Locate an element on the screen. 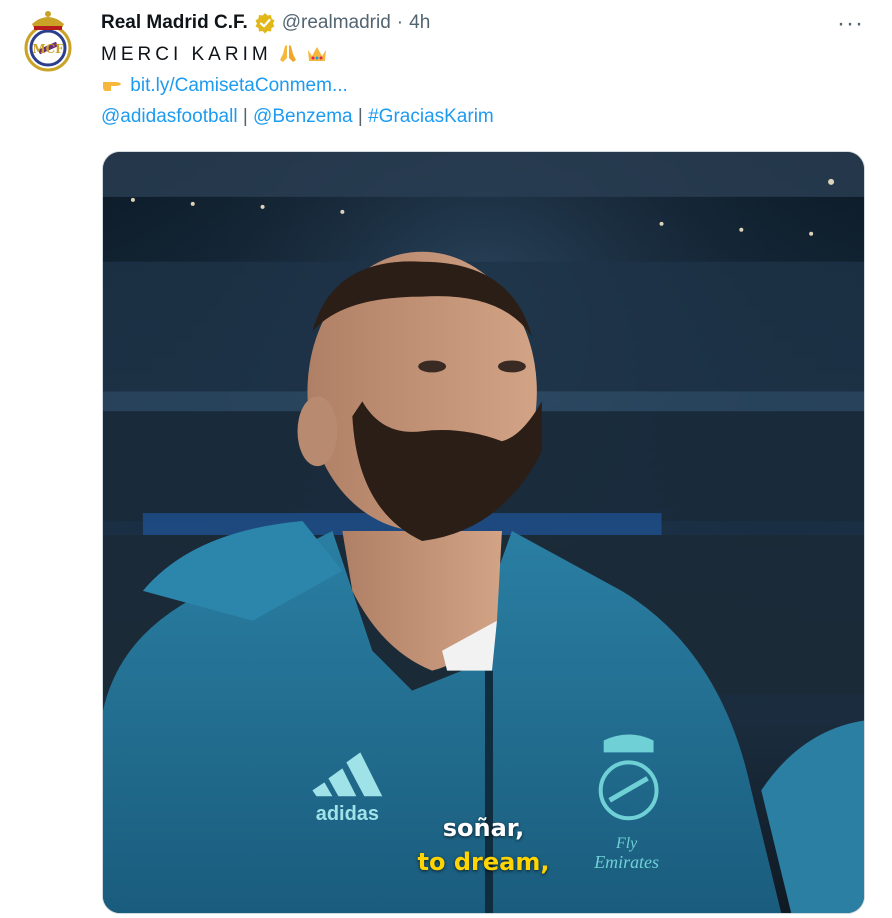 The width and height of the screenshot is (892, 918). tweet-header: Real Madrid C.F. @realmadrid · 4h is located at coordinates (265, 23).